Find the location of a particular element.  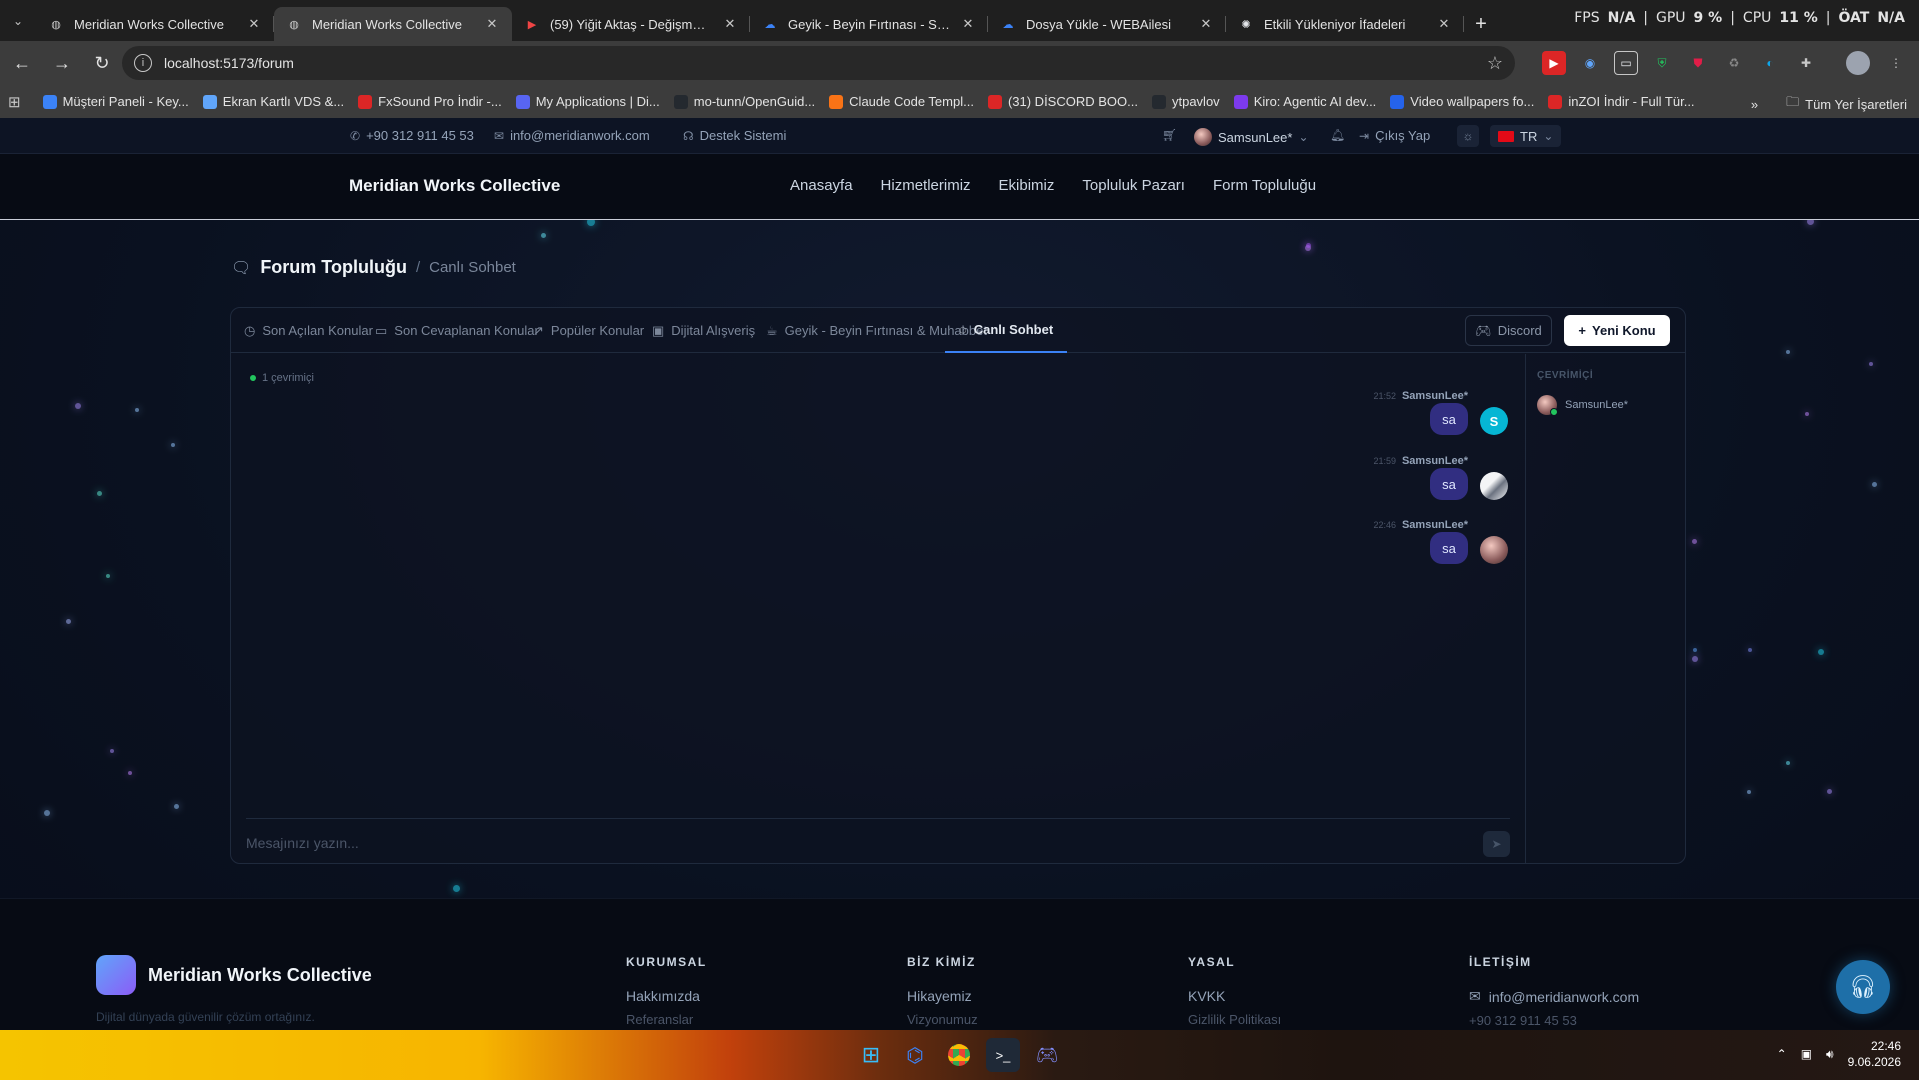

footer-column-yasal: YASAL KVKK Gizlilik Politikası is located at coordinates (1234, 991).